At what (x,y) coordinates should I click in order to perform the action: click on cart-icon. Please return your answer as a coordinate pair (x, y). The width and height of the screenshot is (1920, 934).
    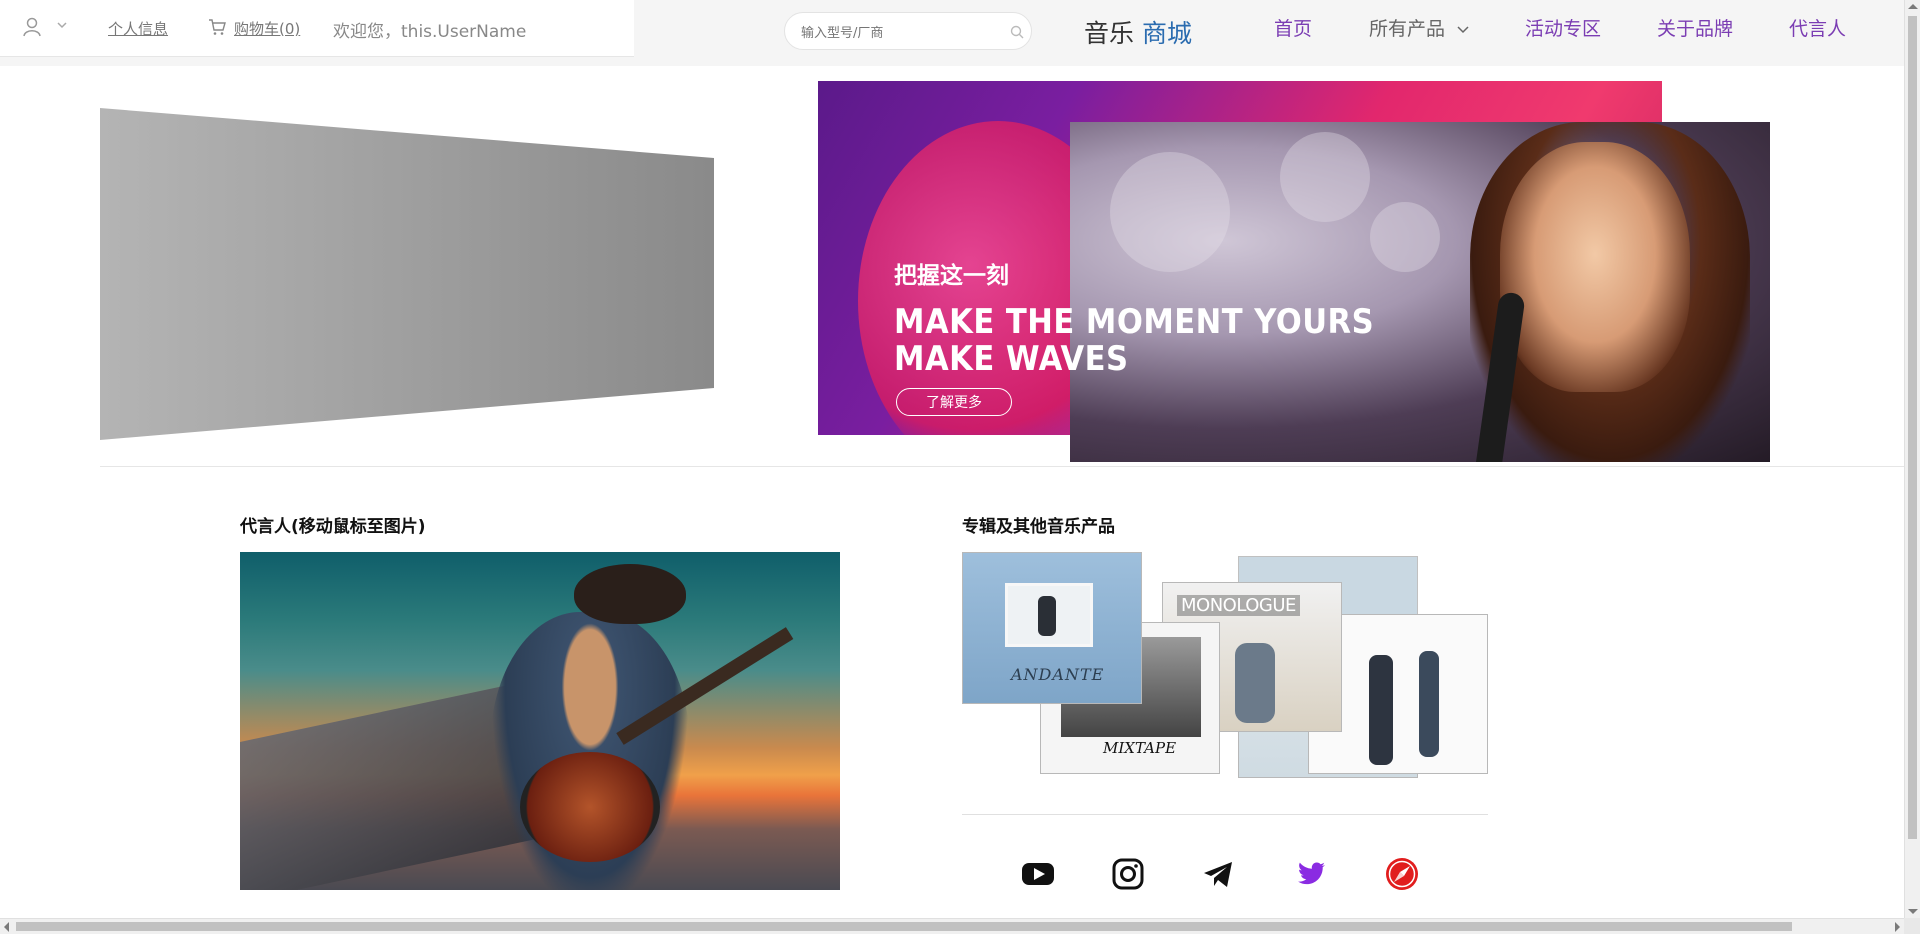
    Looking at the image, I should click on (217, 27).